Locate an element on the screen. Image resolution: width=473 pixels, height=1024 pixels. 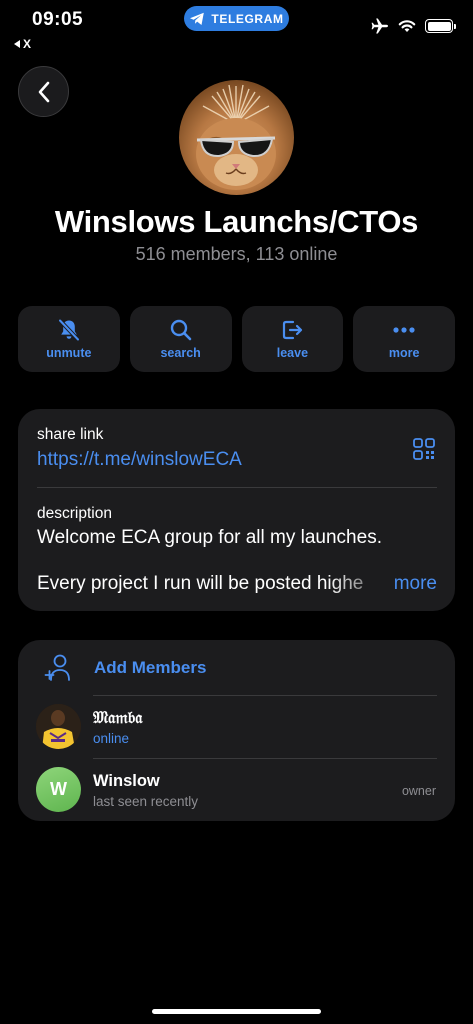
add-member-icon is located at coordinates (57, 667).